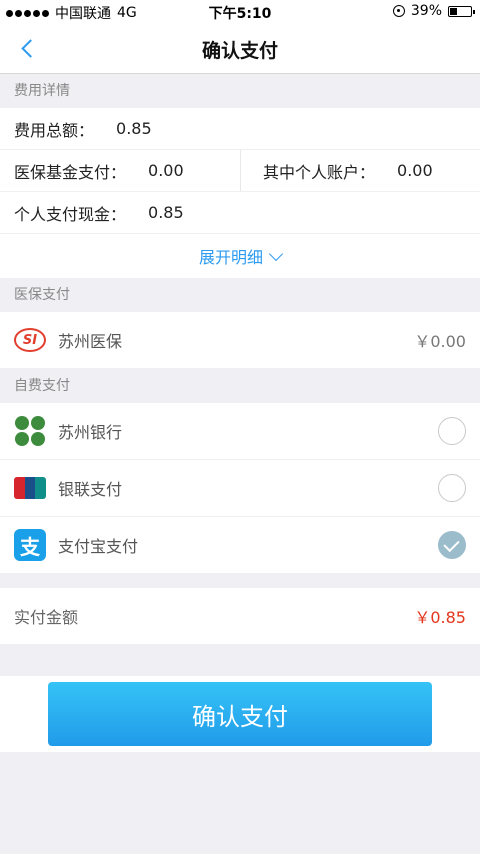 This screenshot has width=480, height=854. Describe the element at coordinates (166, 212) in the screenshot. I see `cash-value: 0.85` at that location.